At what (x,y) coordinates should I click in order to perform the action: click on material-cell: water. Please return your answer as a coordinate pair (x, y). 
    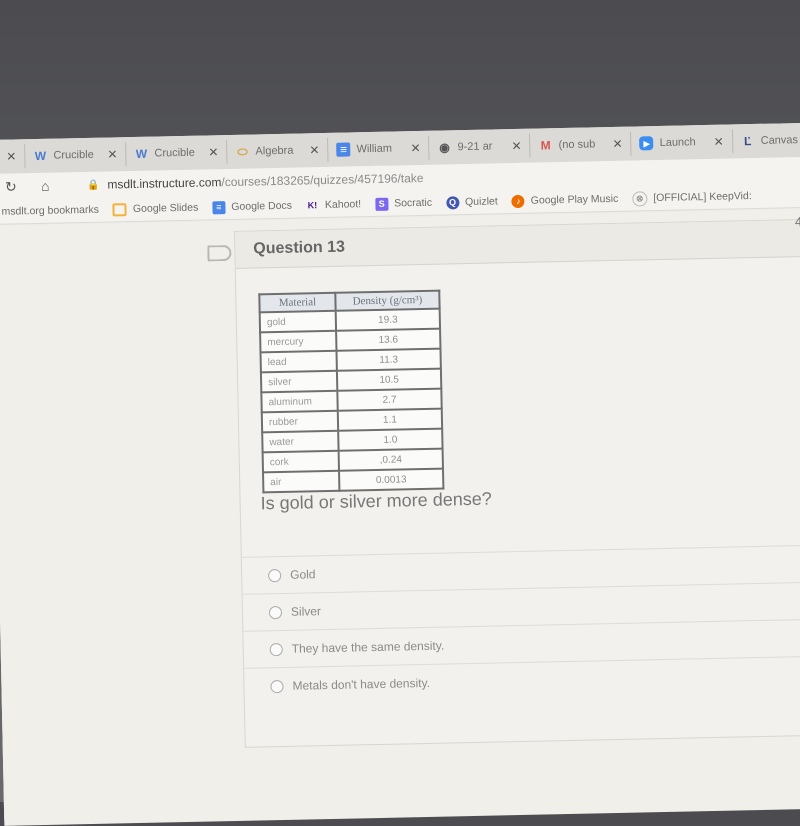
    Looking at the image, I should click on (300, 441).